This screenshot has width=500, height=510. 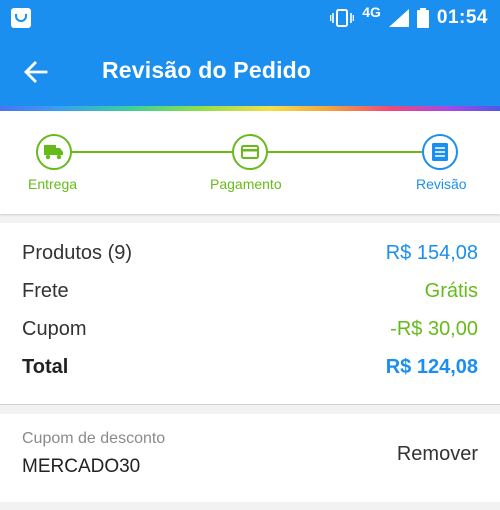 I want to click on shopping-bag-icon, so click(x=21, y=18).